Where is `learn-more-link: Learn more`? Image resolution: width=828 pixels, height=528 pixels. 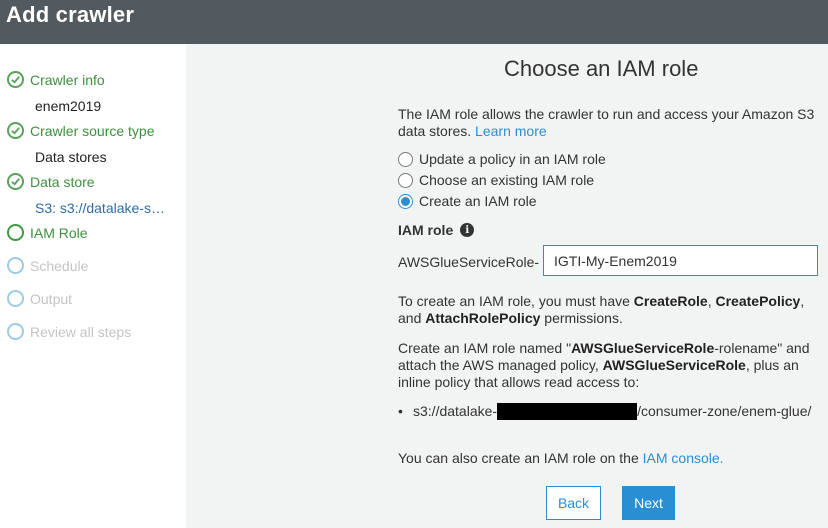
learn-more-link: Learn more is located at coordinates (511, 131).